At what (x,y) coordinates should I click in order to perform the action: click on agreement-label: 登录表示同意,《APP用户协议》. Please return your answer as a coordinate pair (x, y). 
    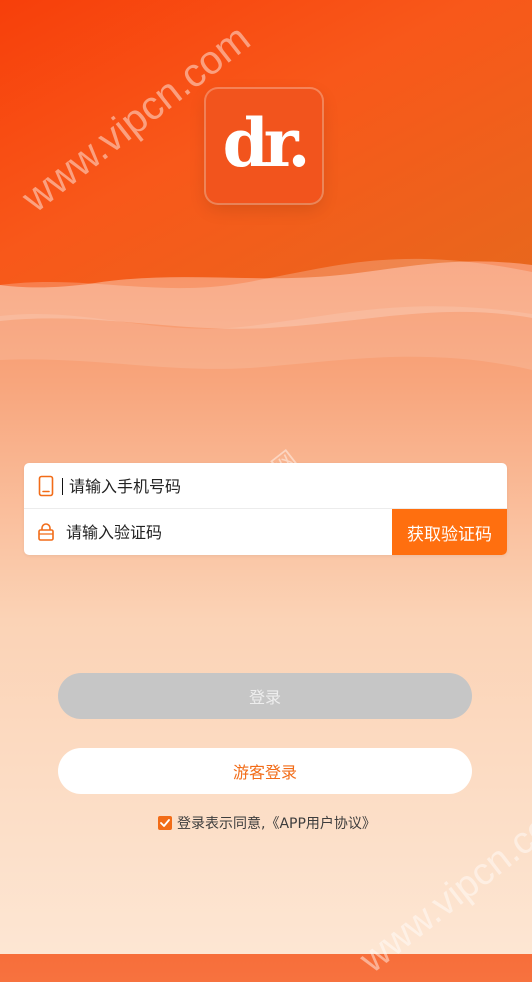
    Looking at the image, I should click on (276, 823).